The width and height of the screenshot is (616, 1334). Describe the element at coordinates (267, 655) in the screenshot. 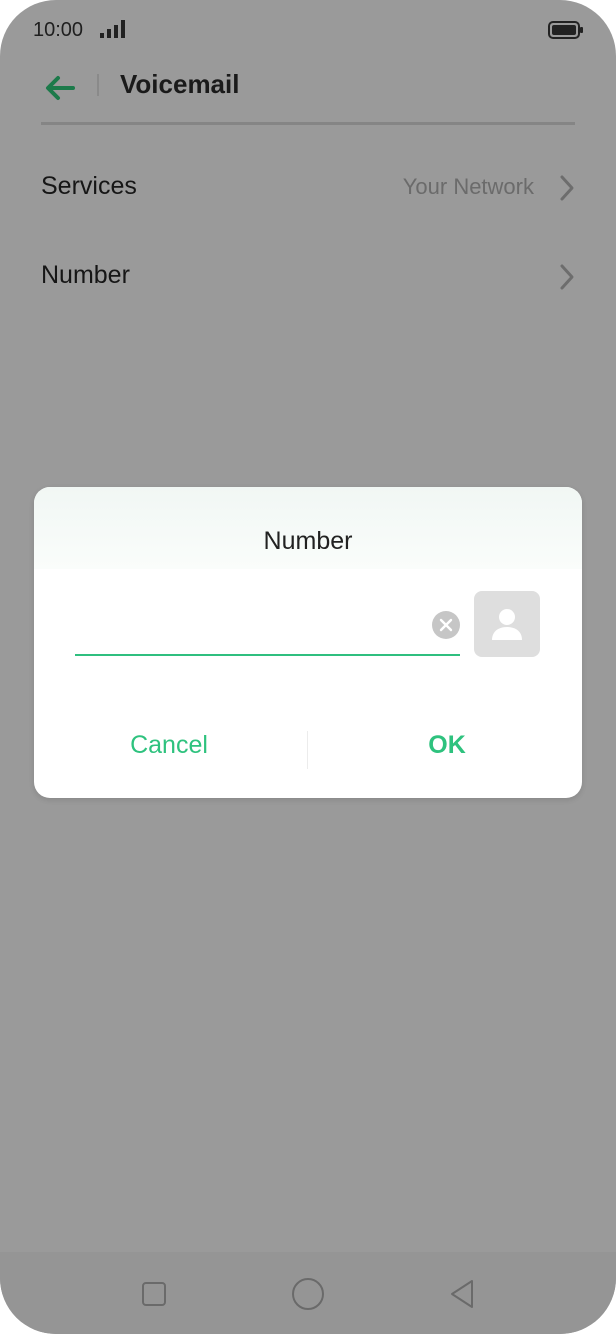

I see `input-underline` at that location.